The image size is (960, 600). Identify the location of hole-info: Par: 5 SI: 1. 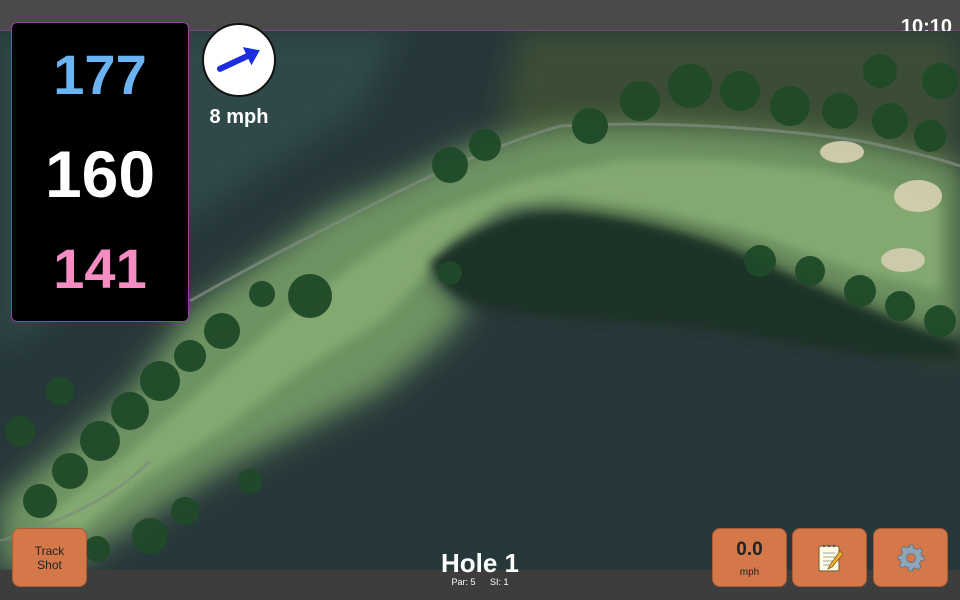
(480, 582).